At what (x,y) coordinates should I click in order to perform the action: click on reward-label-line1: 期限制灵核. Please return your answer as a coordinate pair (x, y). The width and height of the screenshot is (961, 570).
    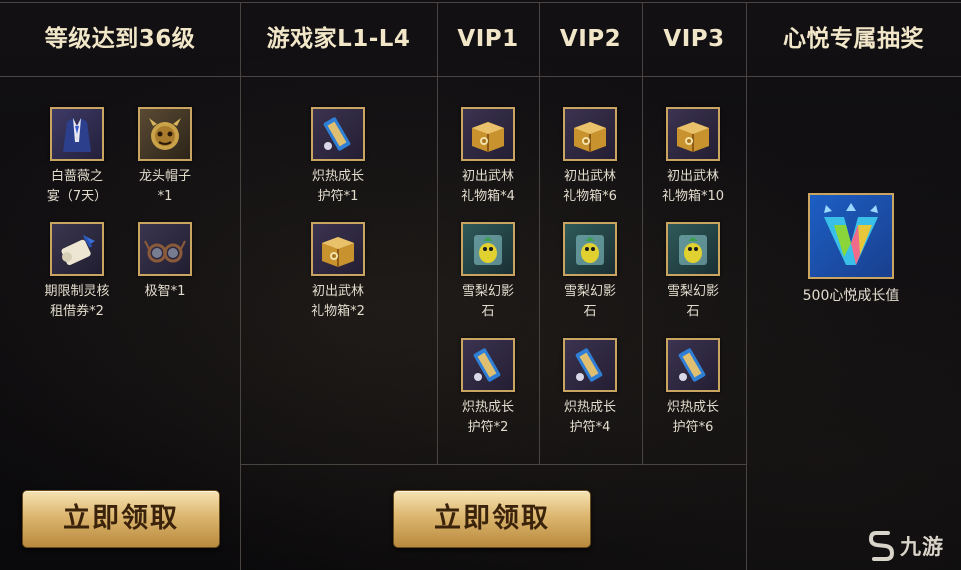
    Looking at the image, I should click on (77, 291).